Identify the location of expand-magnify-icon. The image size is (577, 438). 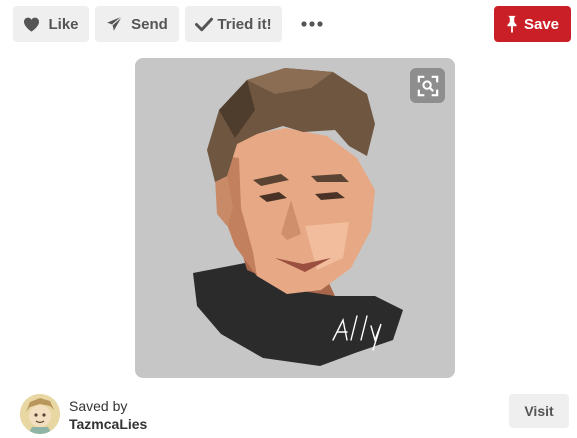
(427, 85).